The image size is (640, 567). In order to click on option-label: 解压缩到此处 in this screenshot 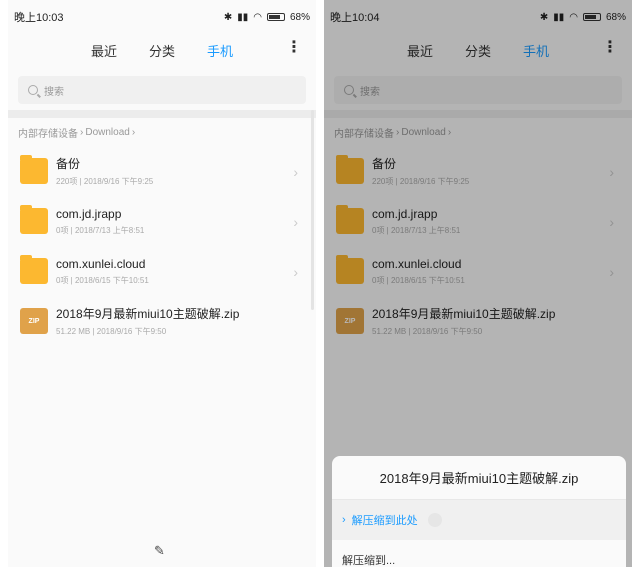, I will do `click(384, 521)`.